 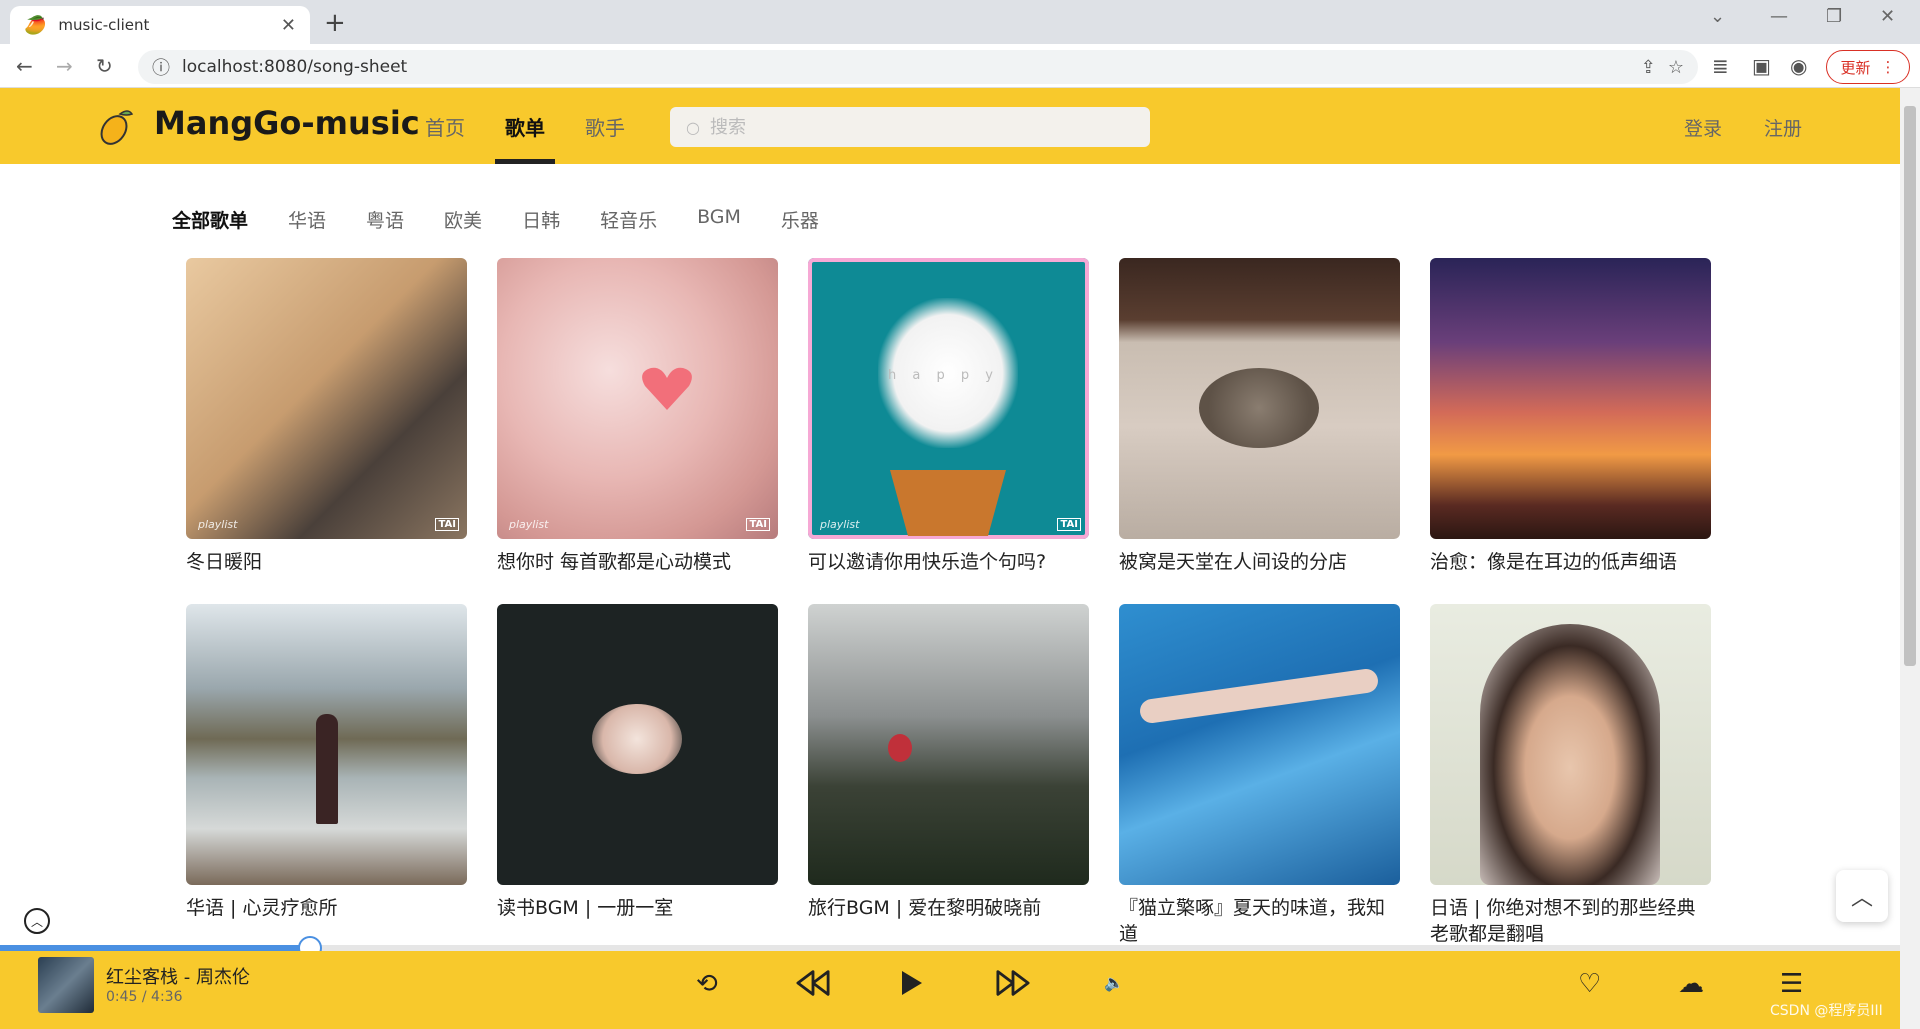 I want to click on playlist-card: 读书BGM | 一册一室, so click(x=637, y=762).